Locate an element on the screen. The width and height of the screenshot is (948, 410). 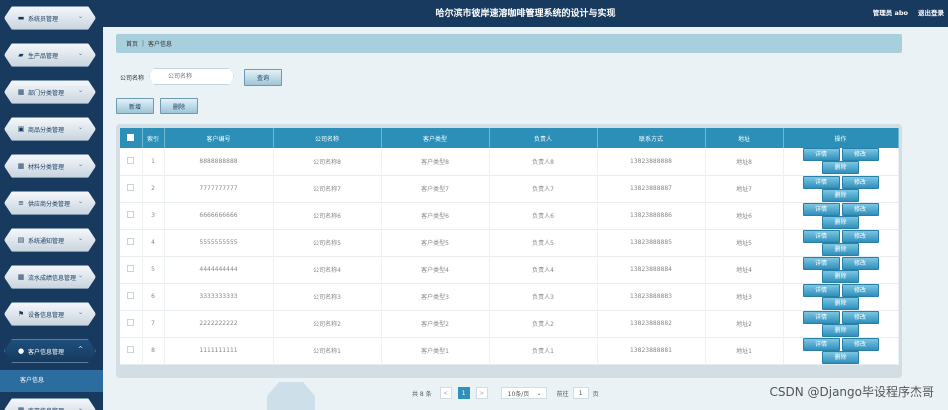
sidebar-menu-button: ⚑ 设备信息管理 ⌄ is located at coordinates (50, 314).